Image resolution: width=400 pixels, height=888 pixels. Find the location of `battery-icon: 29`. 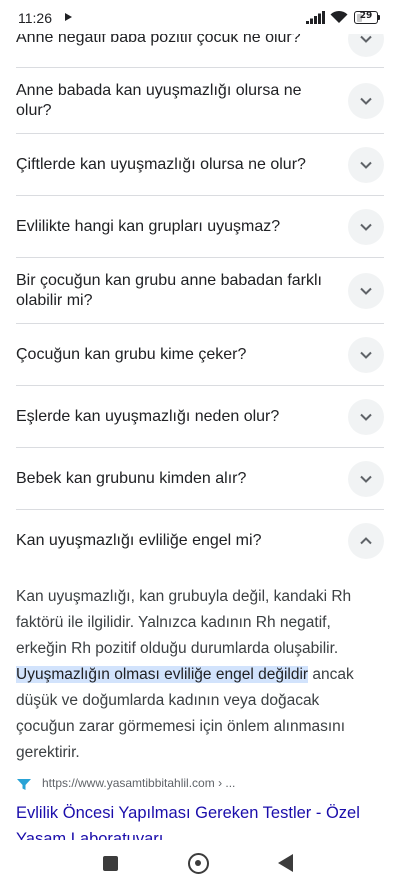

battery-icon: 29 is located at coordinates (366, 17).